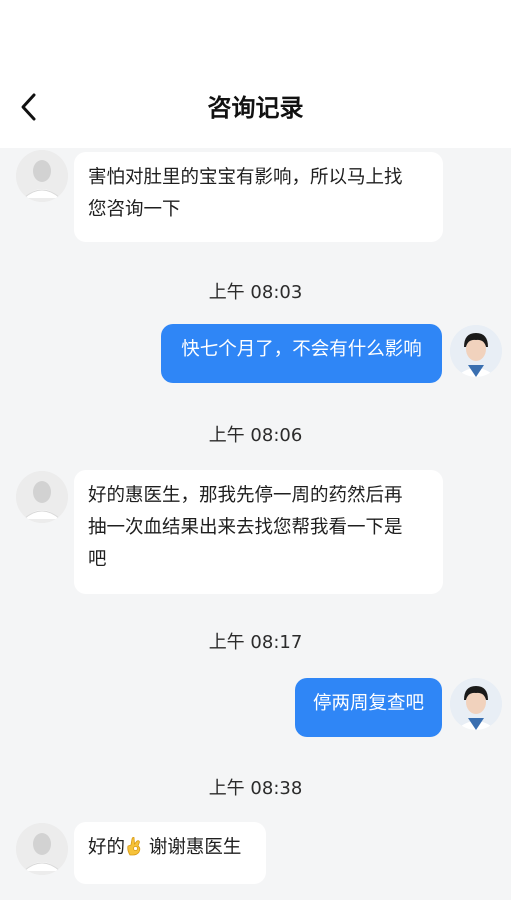 This screenshot has width=511, height=900. I want to click on message-bubble-outgoing: 快七个月了，不会有什么影响, so click(301, 353).